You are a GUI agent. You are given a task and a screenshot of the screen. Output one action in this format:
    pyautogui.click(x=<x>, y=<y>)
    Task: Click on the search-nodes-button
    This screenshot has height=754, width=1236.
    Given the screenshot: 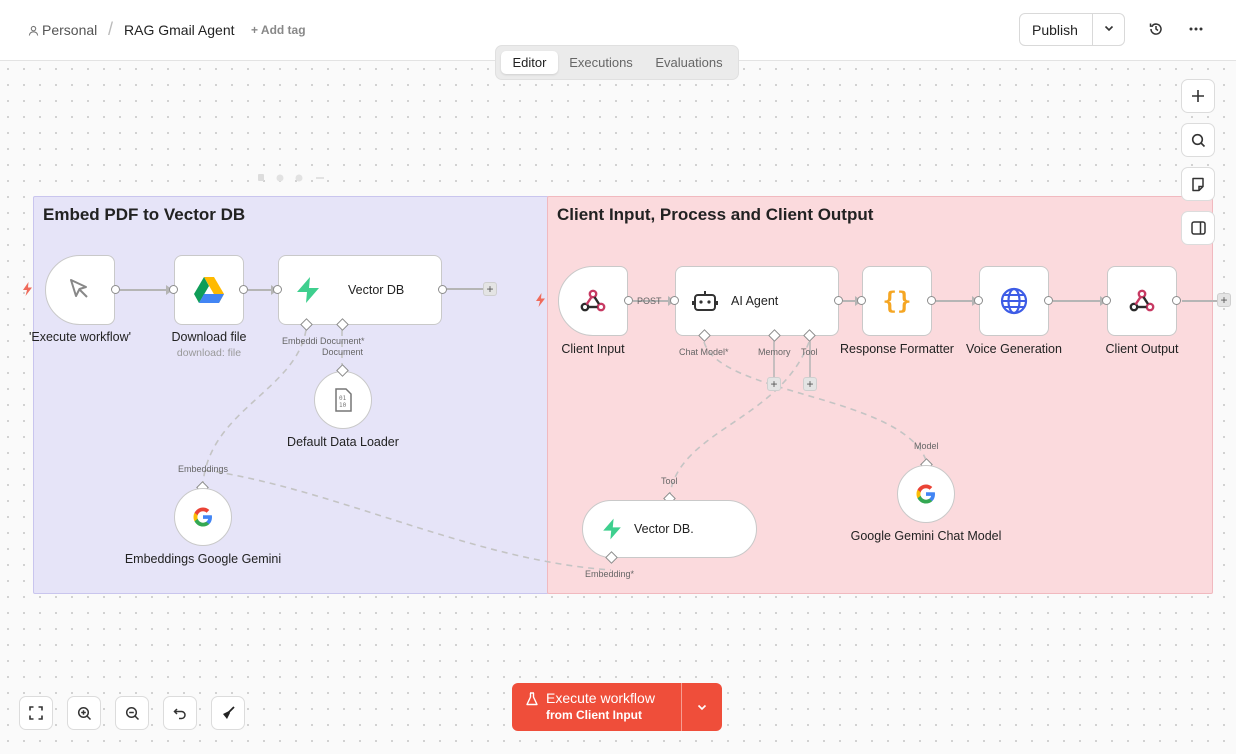 What is the action you would take?
    pyautogui.click(x=1198, y=140)
    